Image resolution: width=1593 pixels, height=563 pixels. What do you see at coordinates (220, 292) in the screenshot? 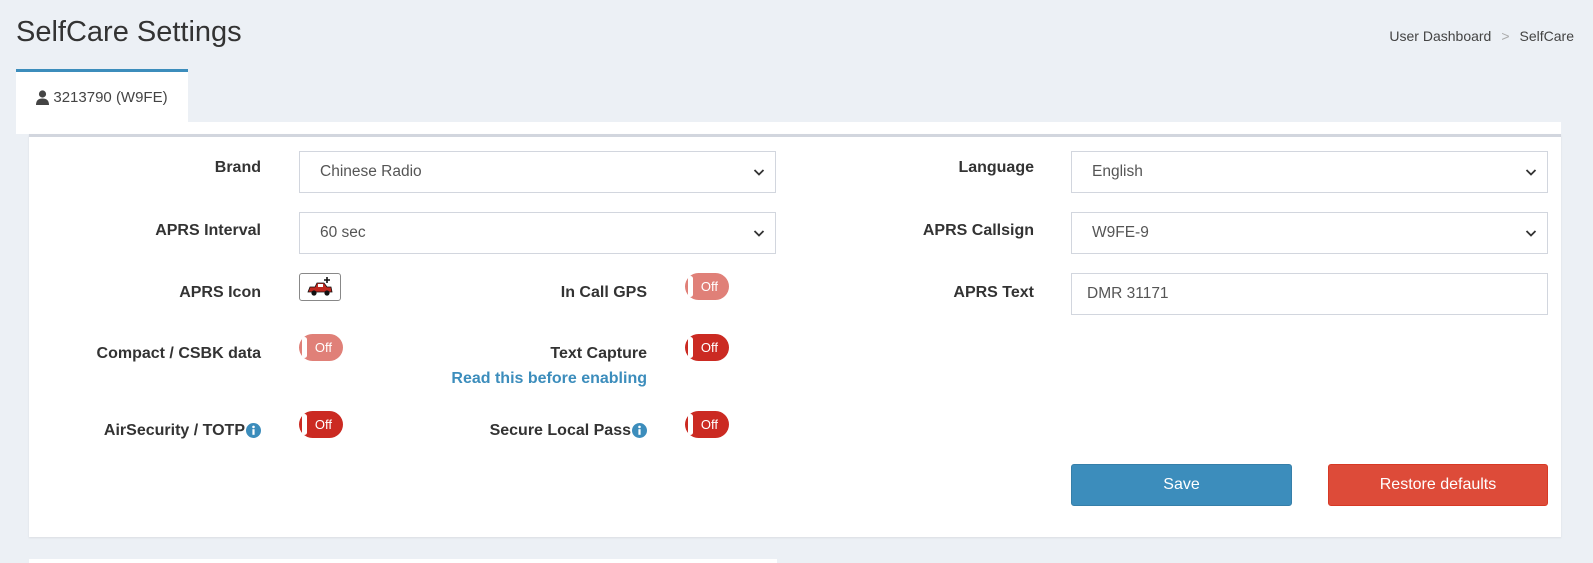
I see `aprs-icon-label: APRS Icon` at bounding box center [220, 292].